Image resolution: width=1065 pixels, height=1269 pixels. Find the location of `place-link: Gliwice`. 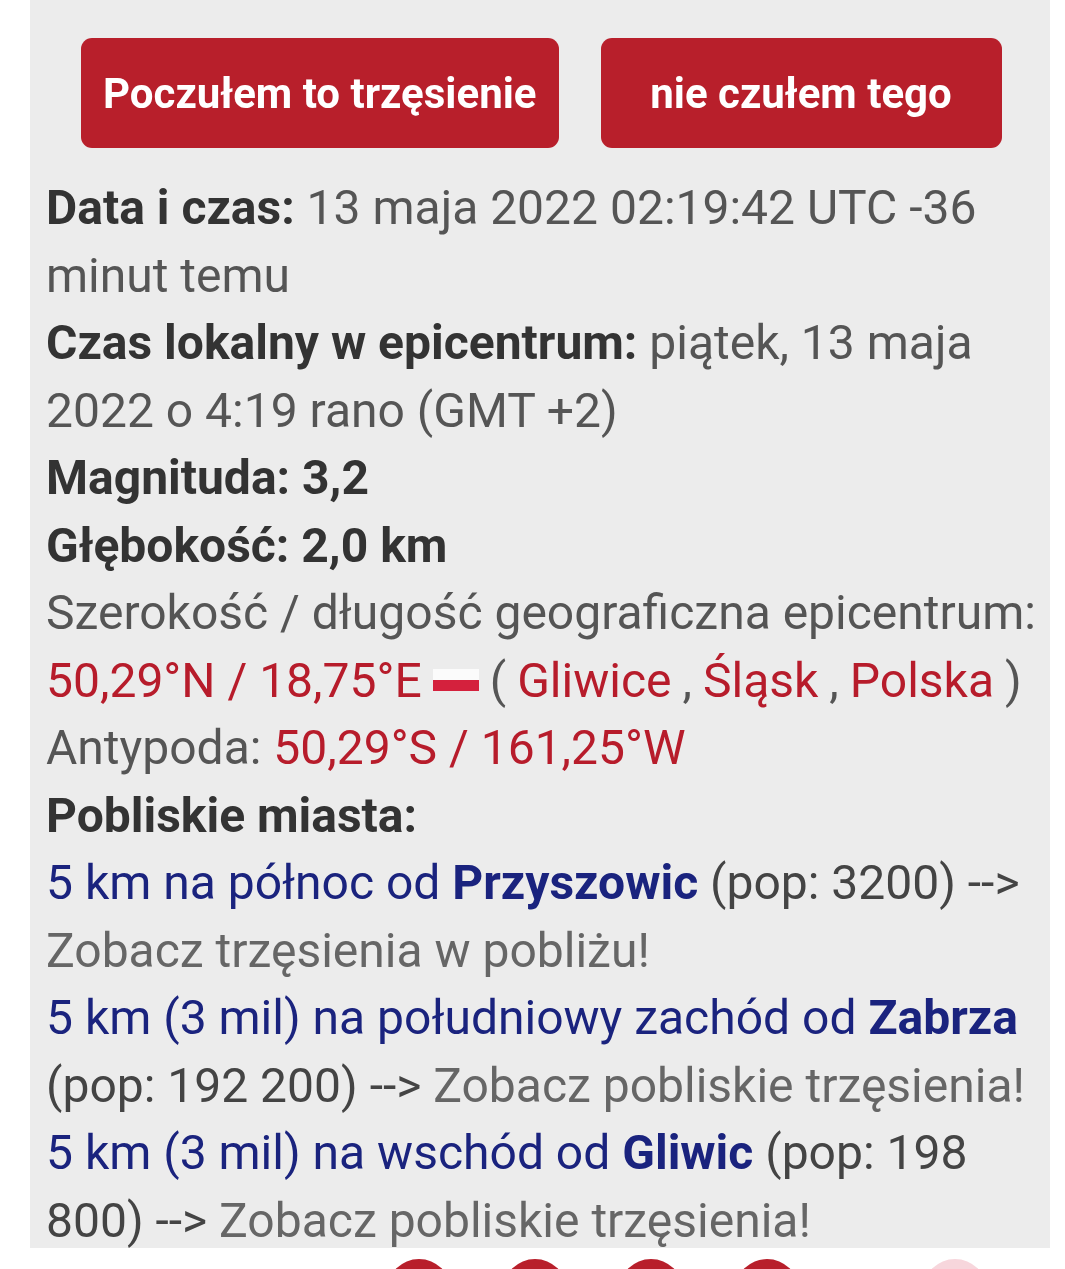

place-link: Gliwice is located at coordinates (594, 680).